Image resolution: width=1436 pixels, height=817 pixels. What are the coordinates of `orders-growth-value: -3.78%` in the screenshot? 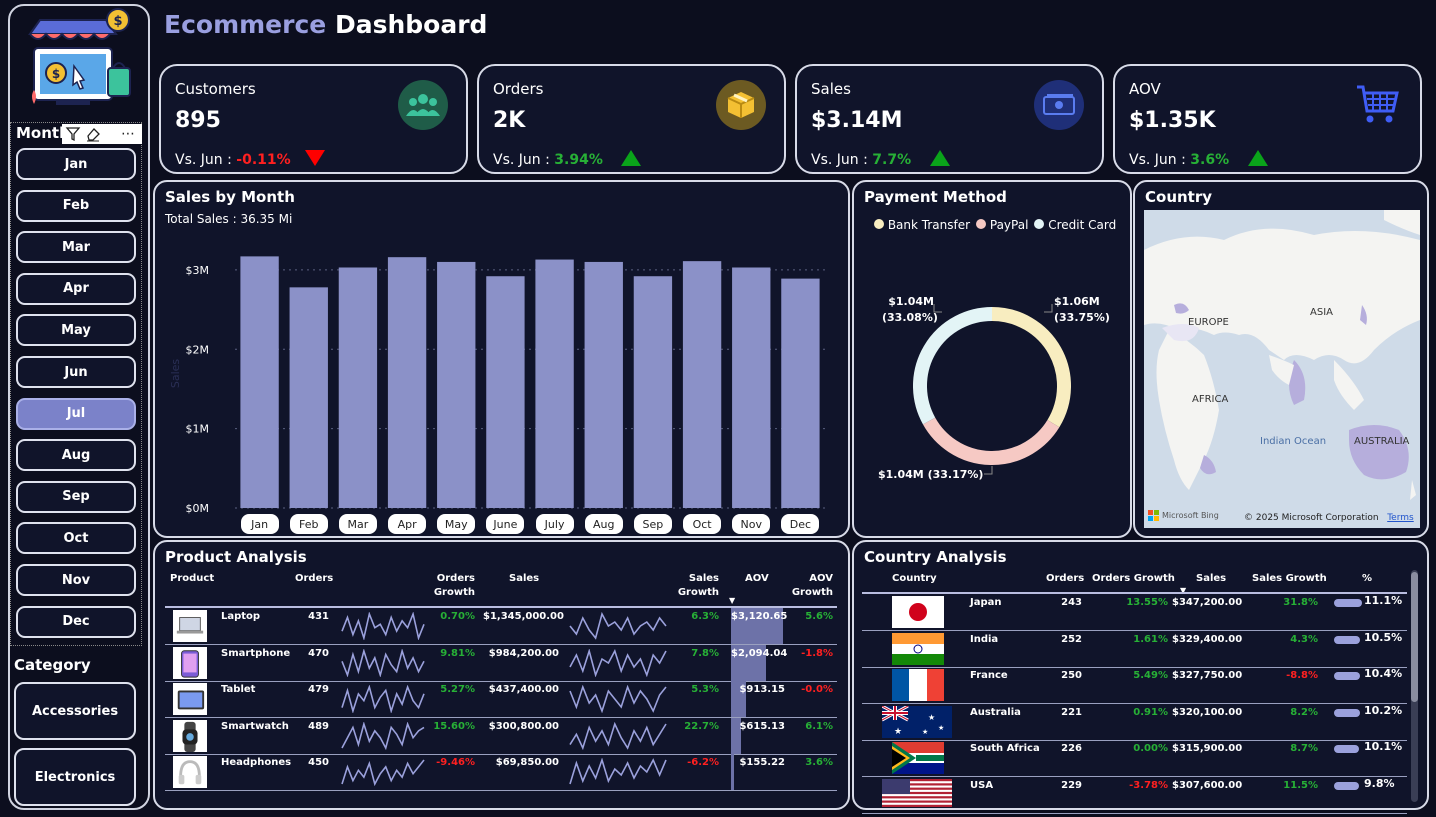 It's located at (1148, 785).